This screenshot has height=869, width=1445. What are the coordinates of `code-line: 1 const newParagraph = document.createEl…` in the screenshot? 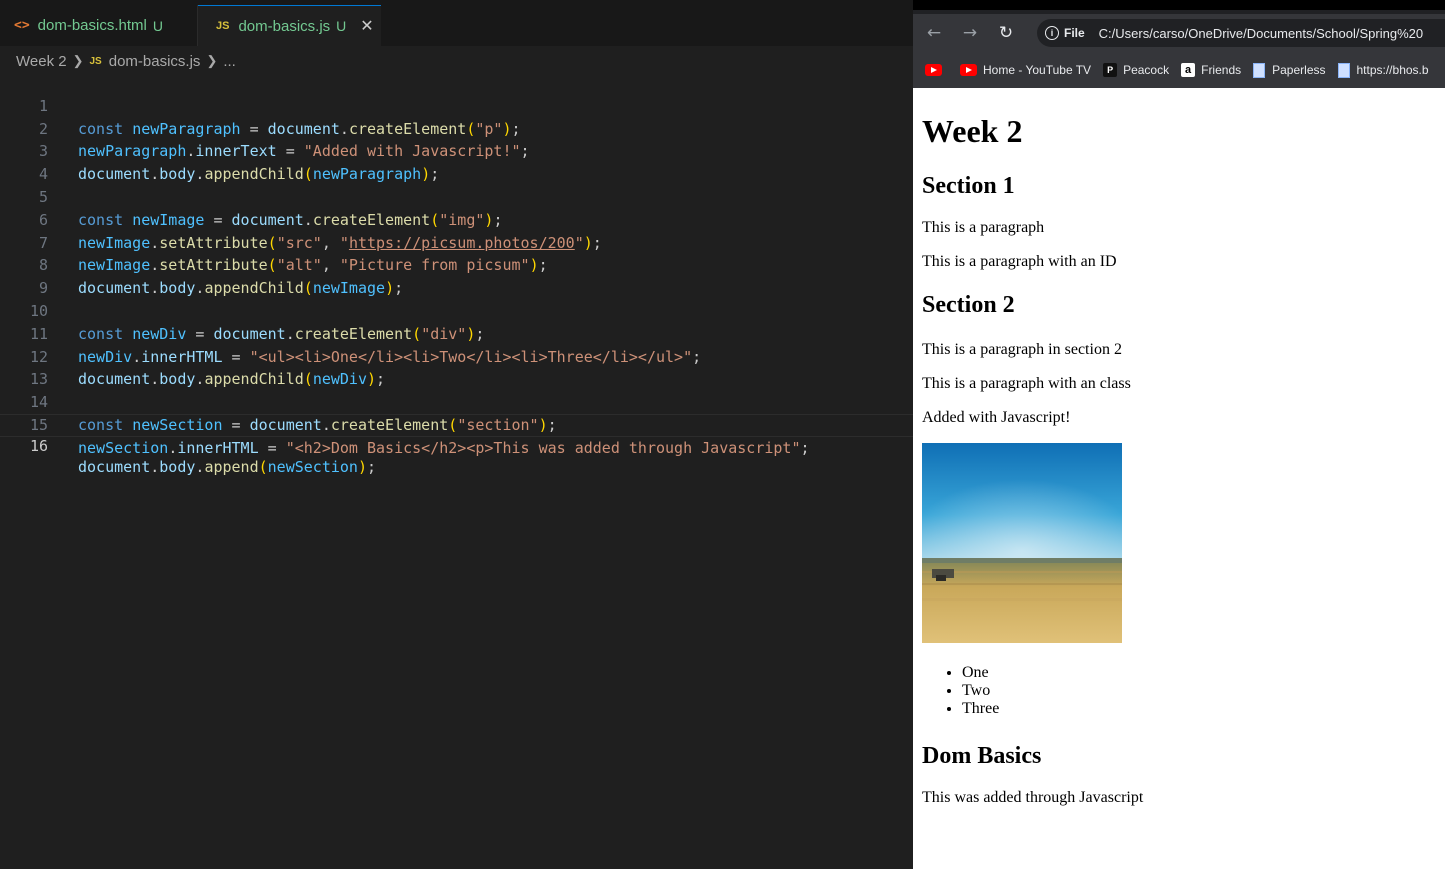 It's located at (456, 105).